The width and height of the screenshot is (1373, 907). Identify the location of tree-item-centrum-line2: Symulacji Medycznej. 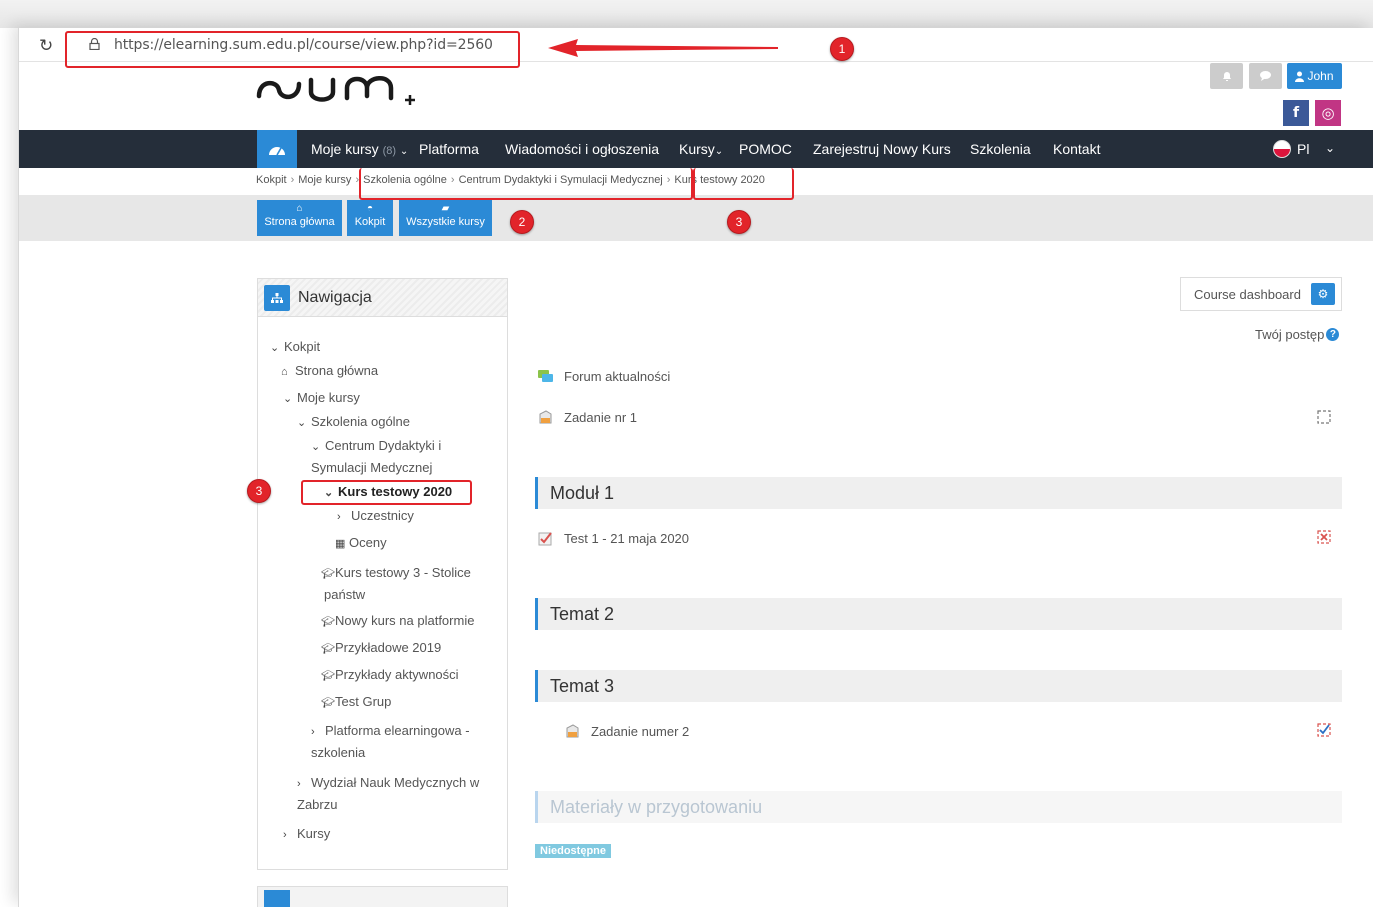
(371, 467).